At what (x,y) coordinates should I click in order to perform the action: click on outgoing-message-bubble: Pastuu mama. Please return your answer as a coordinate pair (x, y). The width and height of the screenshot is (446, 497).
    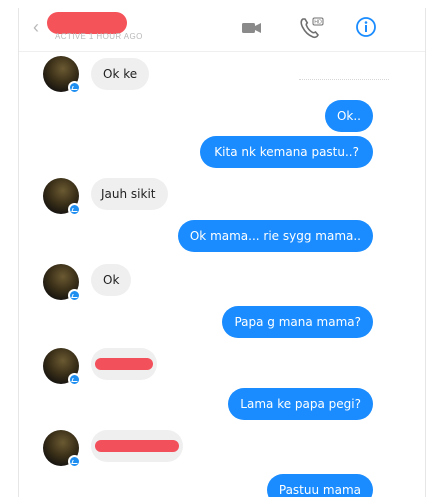
    Looking at the image, I should click on (319, 485).